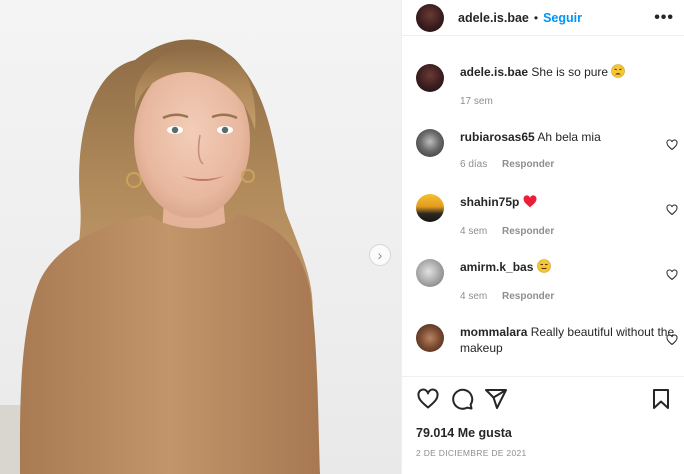 Image resolution: width=684 pixels, height=474 pixels. What do you see at coordinates (428, 399) in the screenshot?
I see `heart-icon` at bounding box center [428, 399].